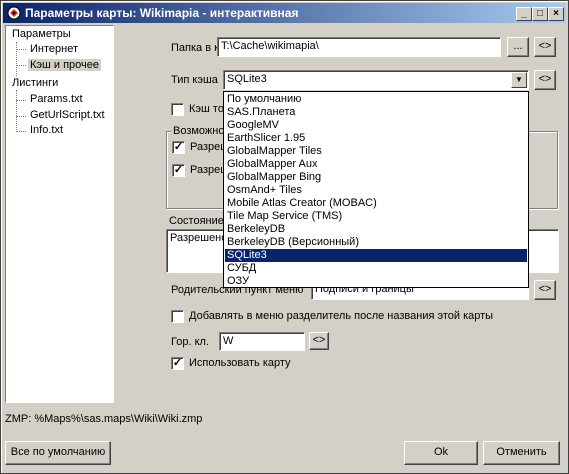 The width and height of the screenshot is (569, 474). I want to click on cache-type-option: SQLite3, so click(376, 255).